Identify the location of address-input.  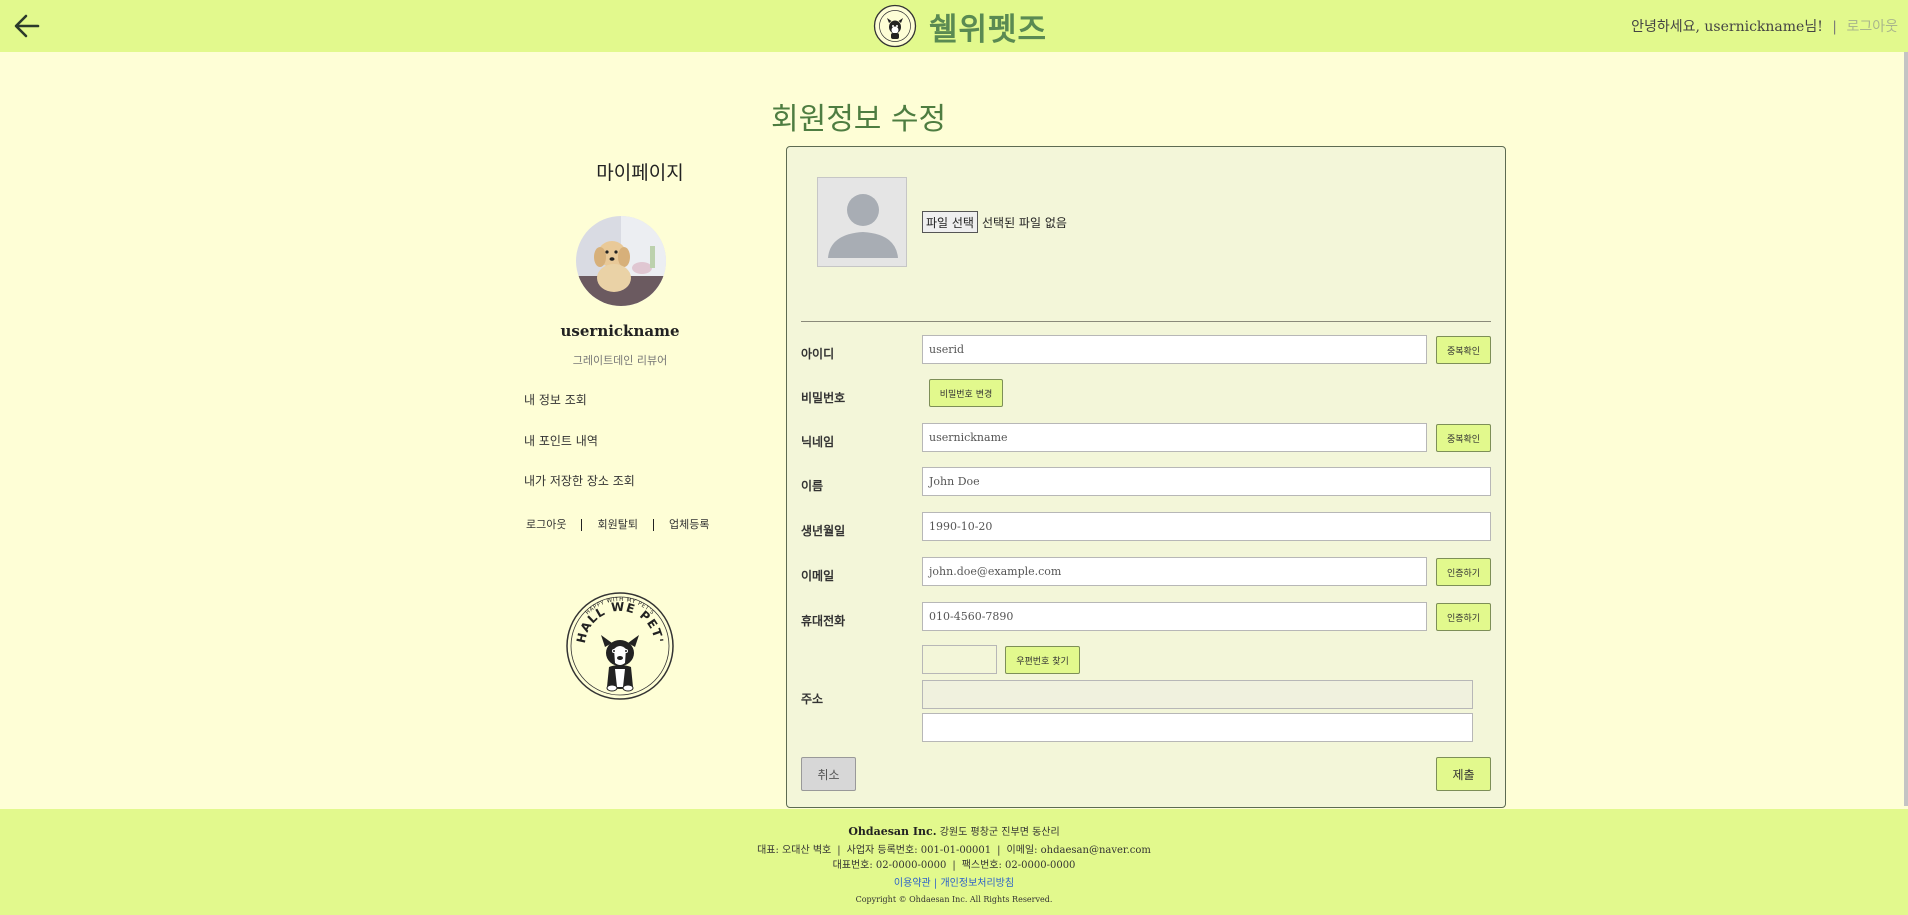
(1197, 694).